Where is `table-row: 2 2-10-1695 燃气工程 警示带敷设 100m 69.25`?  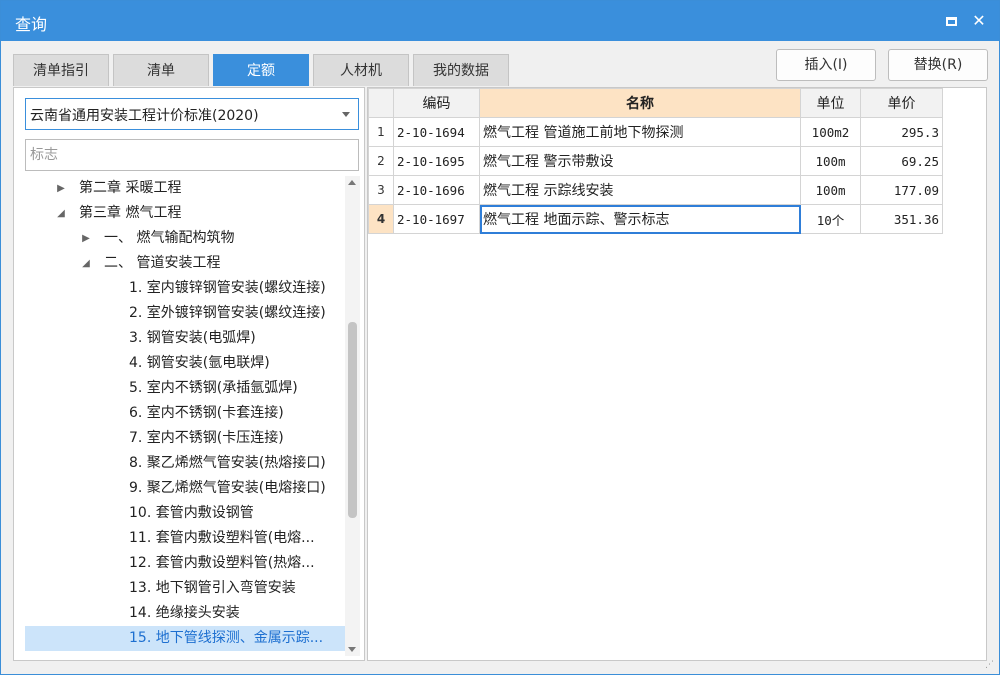 table-row: 2 2-10-1695 燃气工程 警示带敷设 100m 69.25 is located at coordinates (655, 161).